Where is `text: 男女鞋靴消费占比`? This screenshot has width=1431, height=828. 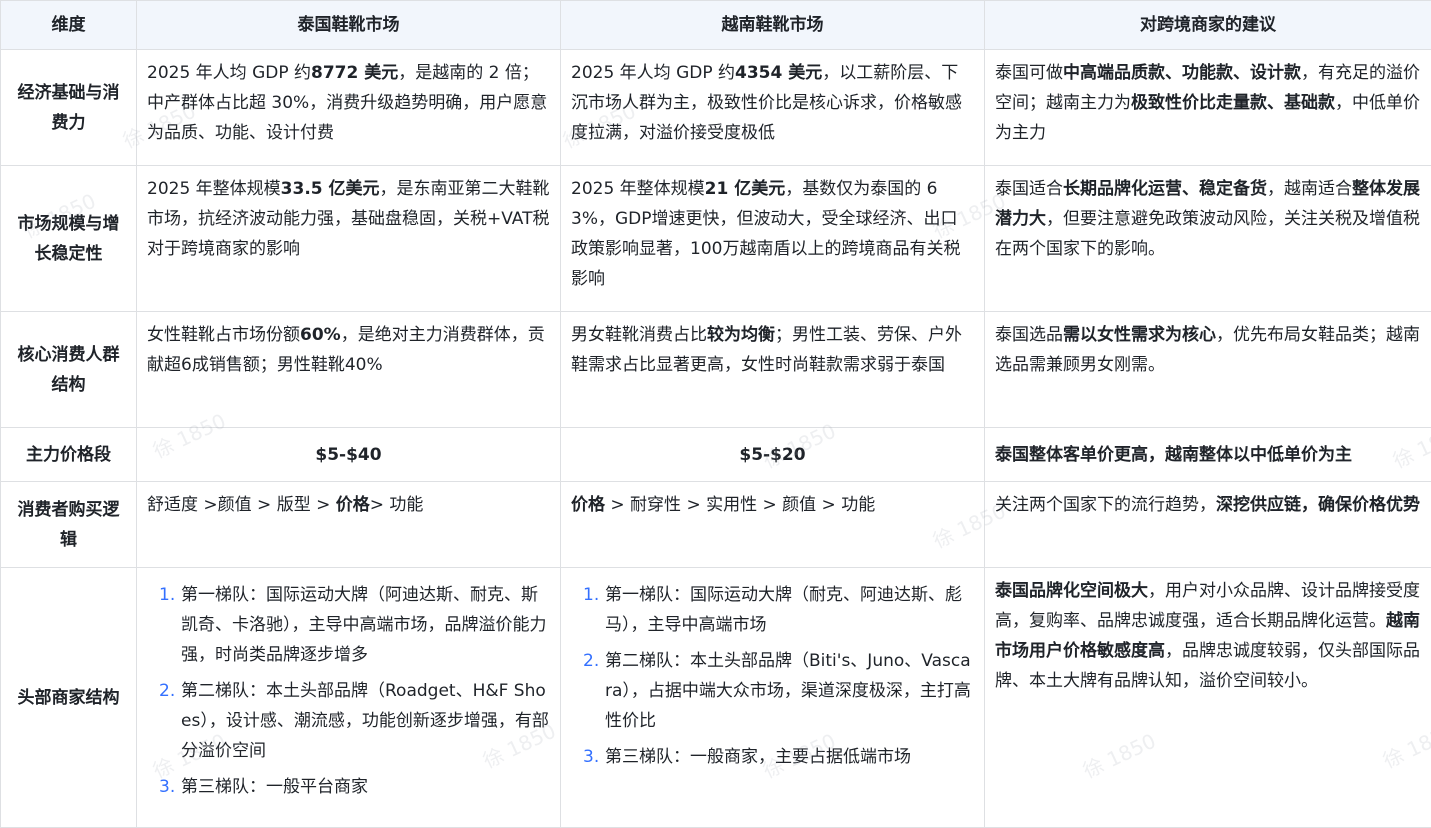 text: 男女鞋靴消费占比 is located at coordinates (639, 335).